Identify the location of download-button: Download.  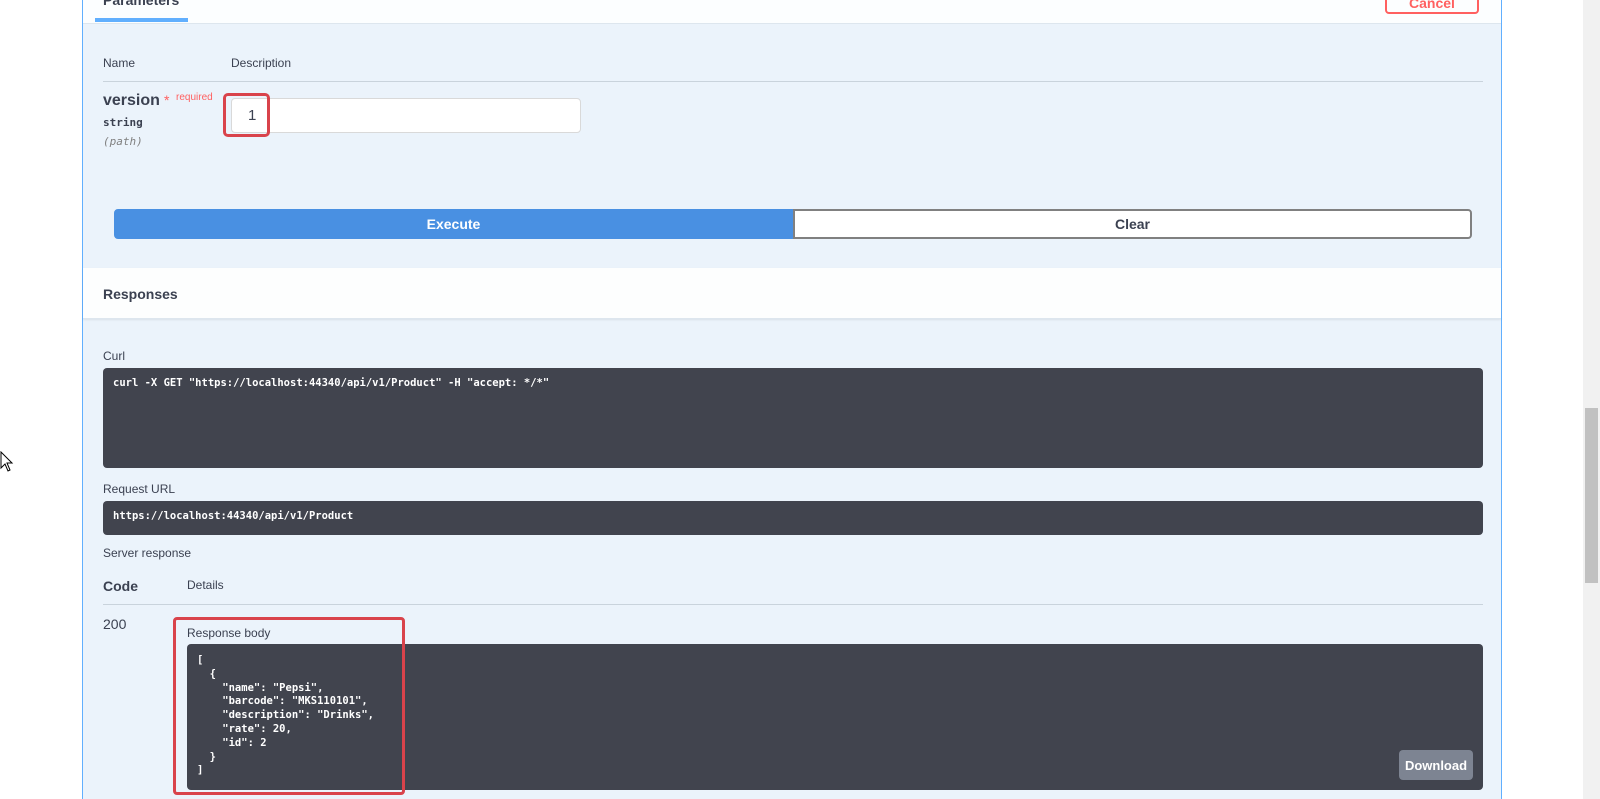
(1436, 765).